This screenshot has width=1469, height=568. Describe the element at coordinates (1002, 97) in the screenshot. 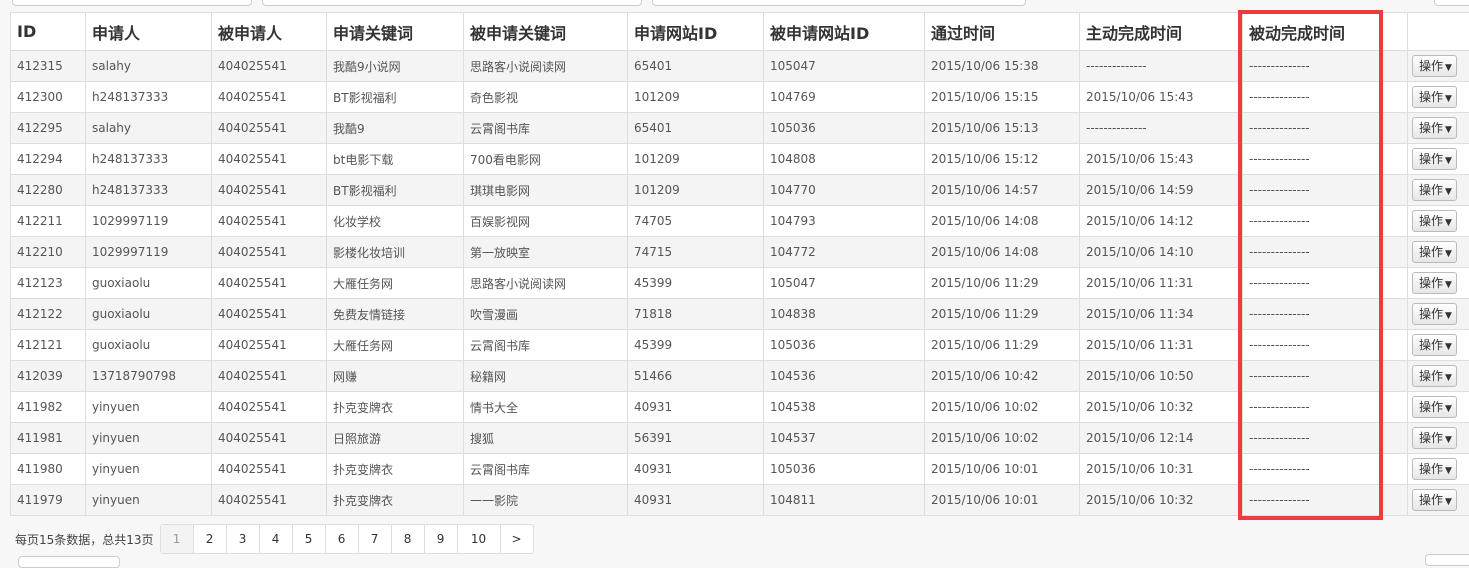

I see `cell-pass-time: 2015/10/06 15:15` at that location.